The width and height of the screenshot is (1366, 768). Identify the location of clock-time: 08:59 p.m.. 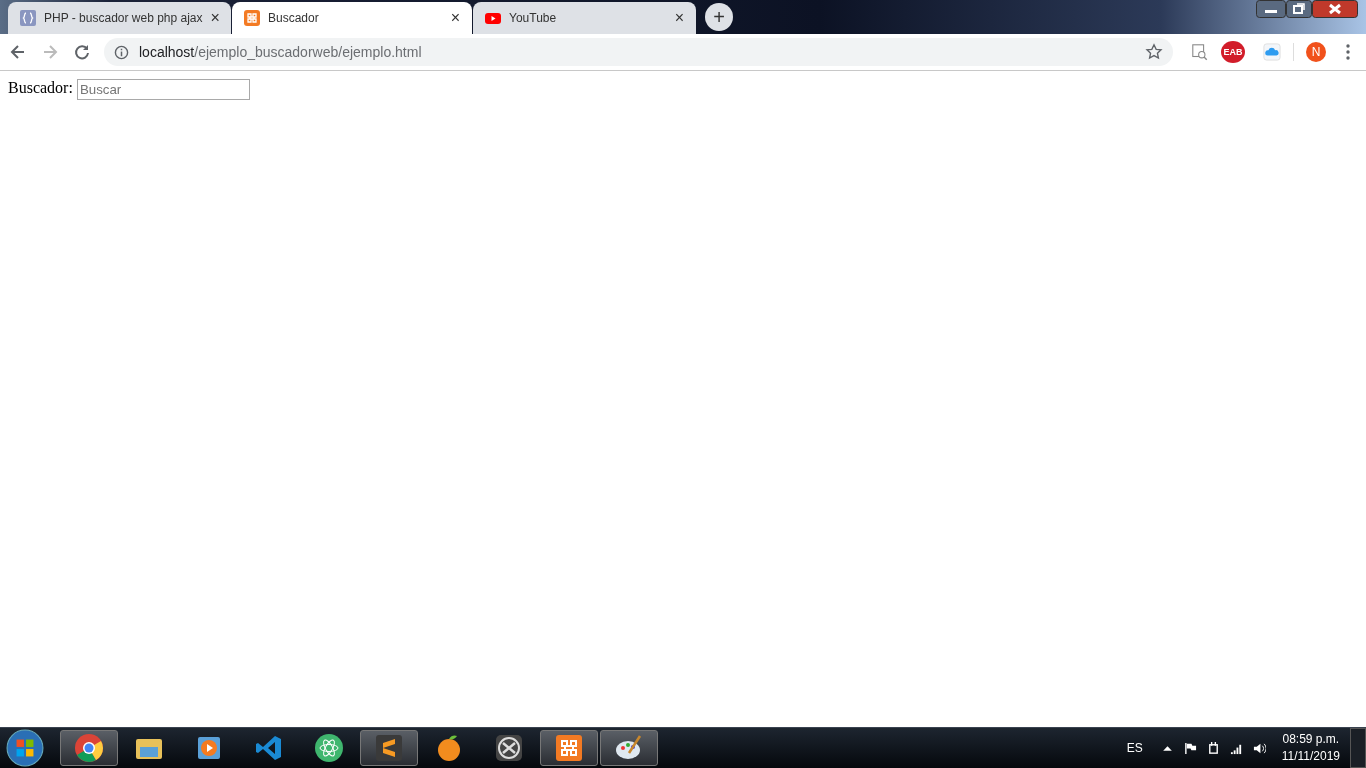
(1311, 739).